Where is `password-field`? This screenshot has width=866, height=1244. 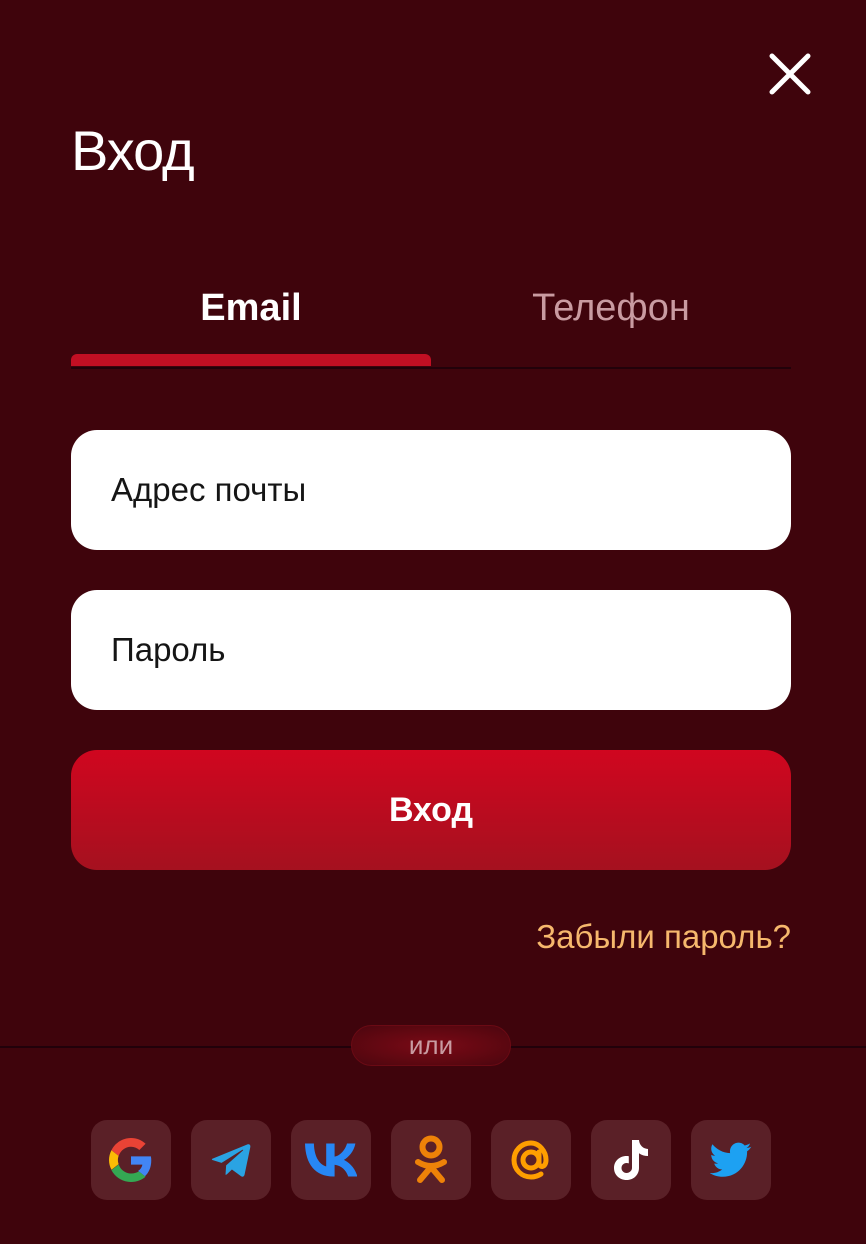 password-field is located at coordinates (431, 650).